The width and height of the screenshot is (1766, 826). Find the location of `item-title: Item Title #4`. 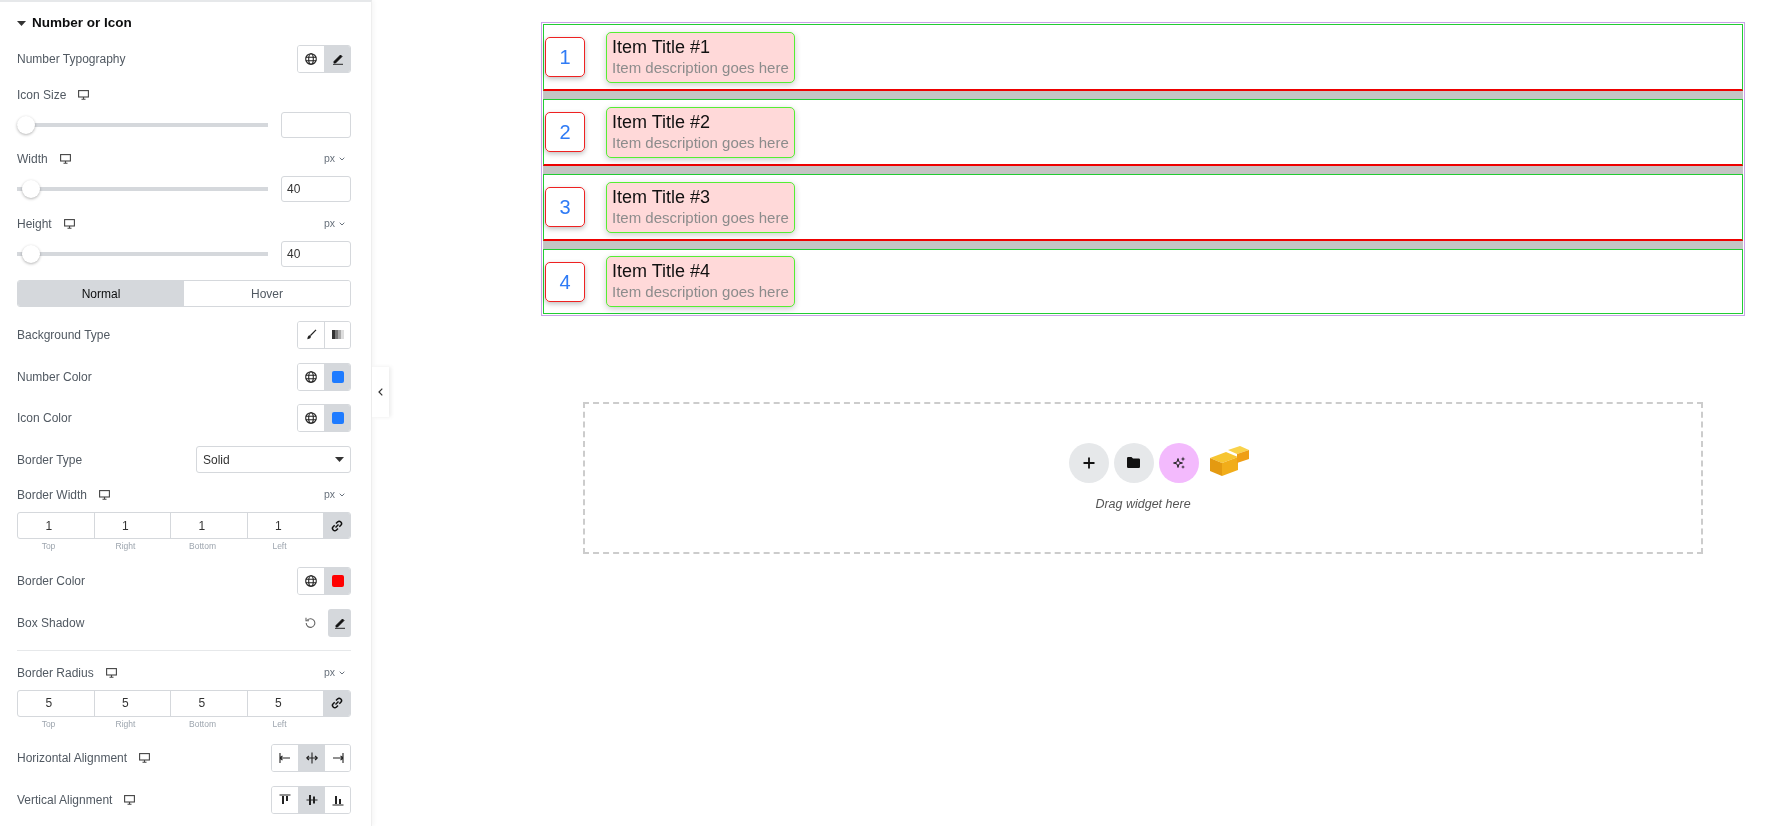

item-title: Item Title #4 is located at coordinates (662, 271).